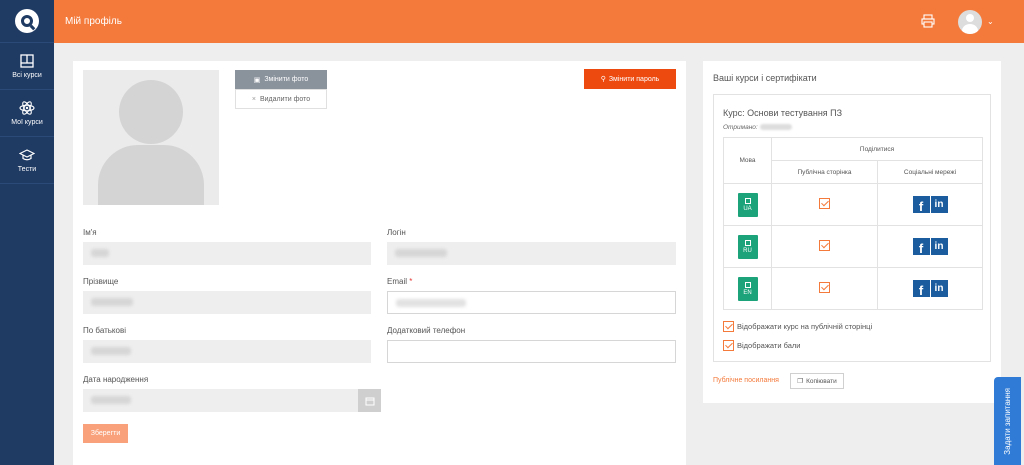 This screenshot has height=465, width=1024. Describe the element at coordinates (27, 108) in the screenshot. I see `atom-icon` at that location.